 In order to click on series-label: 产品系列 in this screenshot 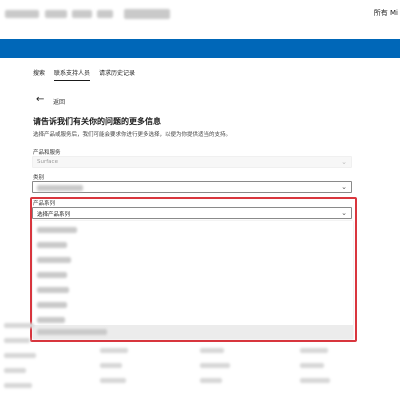, I will do `click(44, 204)`.